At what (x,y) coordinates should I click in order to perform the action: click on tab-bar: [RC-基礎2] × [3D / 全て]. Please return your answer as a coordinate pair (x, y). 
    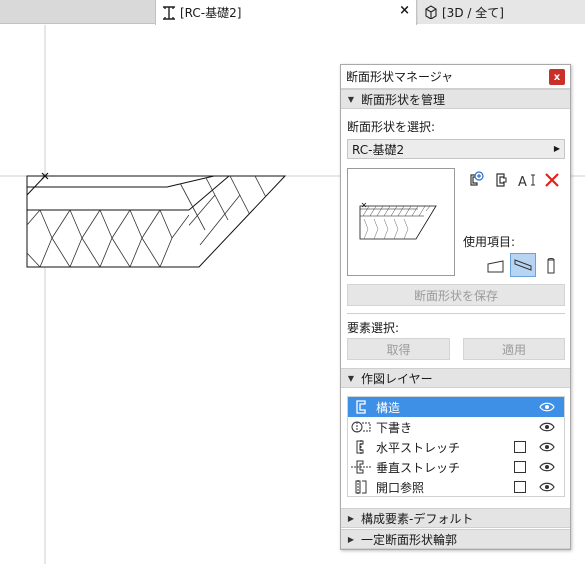
    Looking at the image, I should click on (292, 12).